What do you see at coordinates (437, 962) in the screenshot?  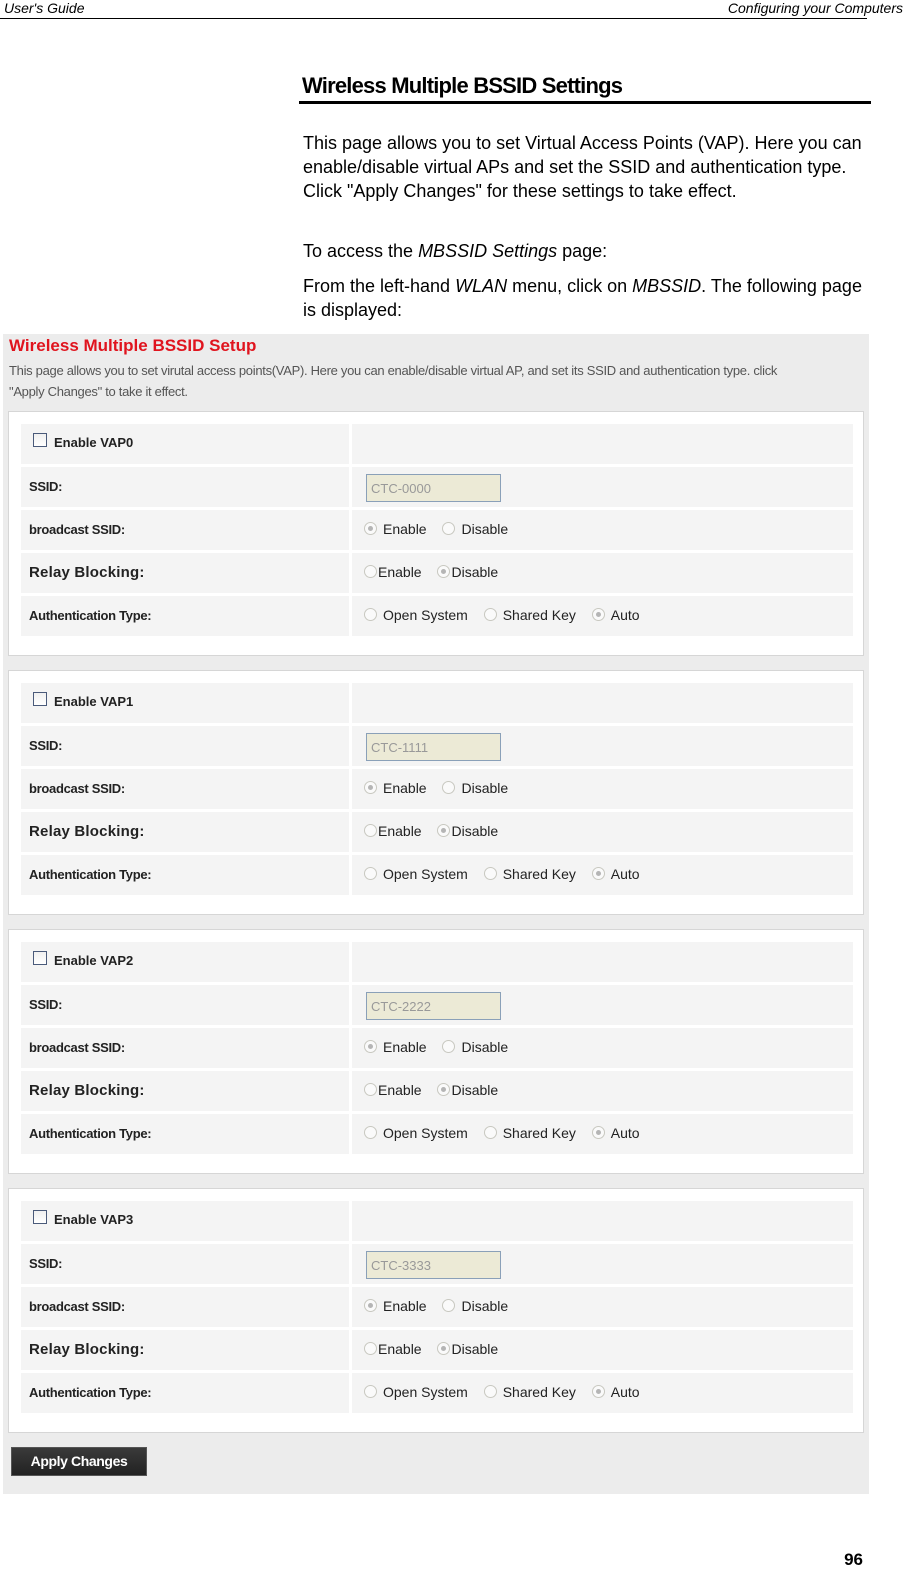 I see `enable-vap-row: Enable VAP2` at bounding box center [437, 962].